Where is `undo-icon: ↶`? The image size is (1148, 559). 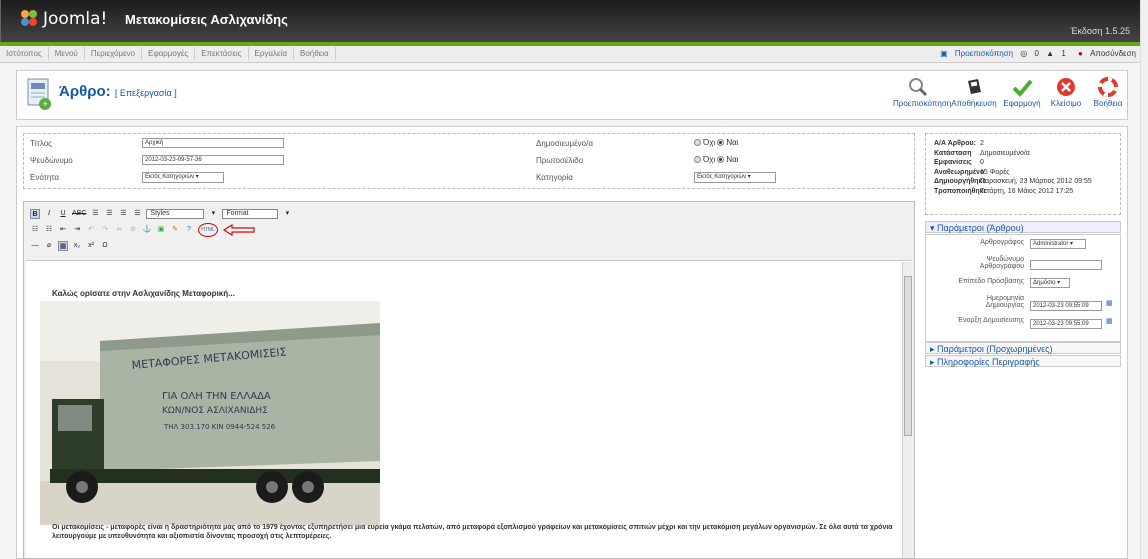 undo-icon: ↶ is located at coordinates (91, 230).